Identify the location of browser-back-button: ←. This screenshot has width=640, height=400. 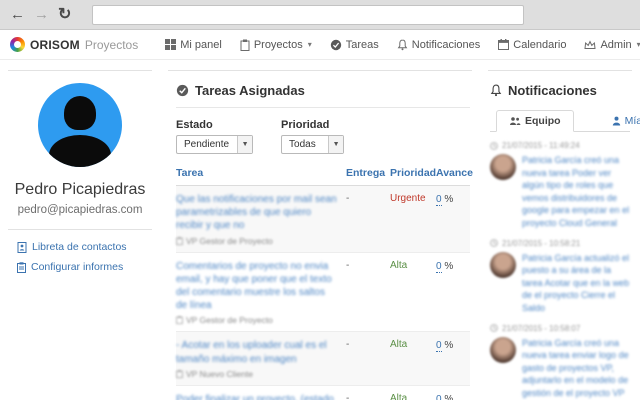
(17, 14).